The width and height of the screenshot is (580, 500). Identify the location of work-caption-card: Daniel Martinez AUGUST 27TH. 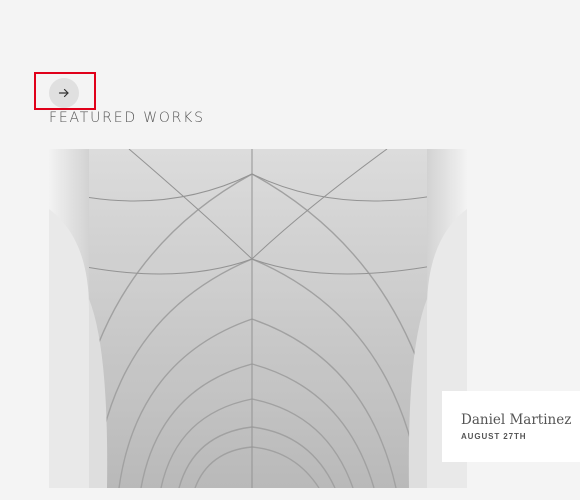
(511, 426).